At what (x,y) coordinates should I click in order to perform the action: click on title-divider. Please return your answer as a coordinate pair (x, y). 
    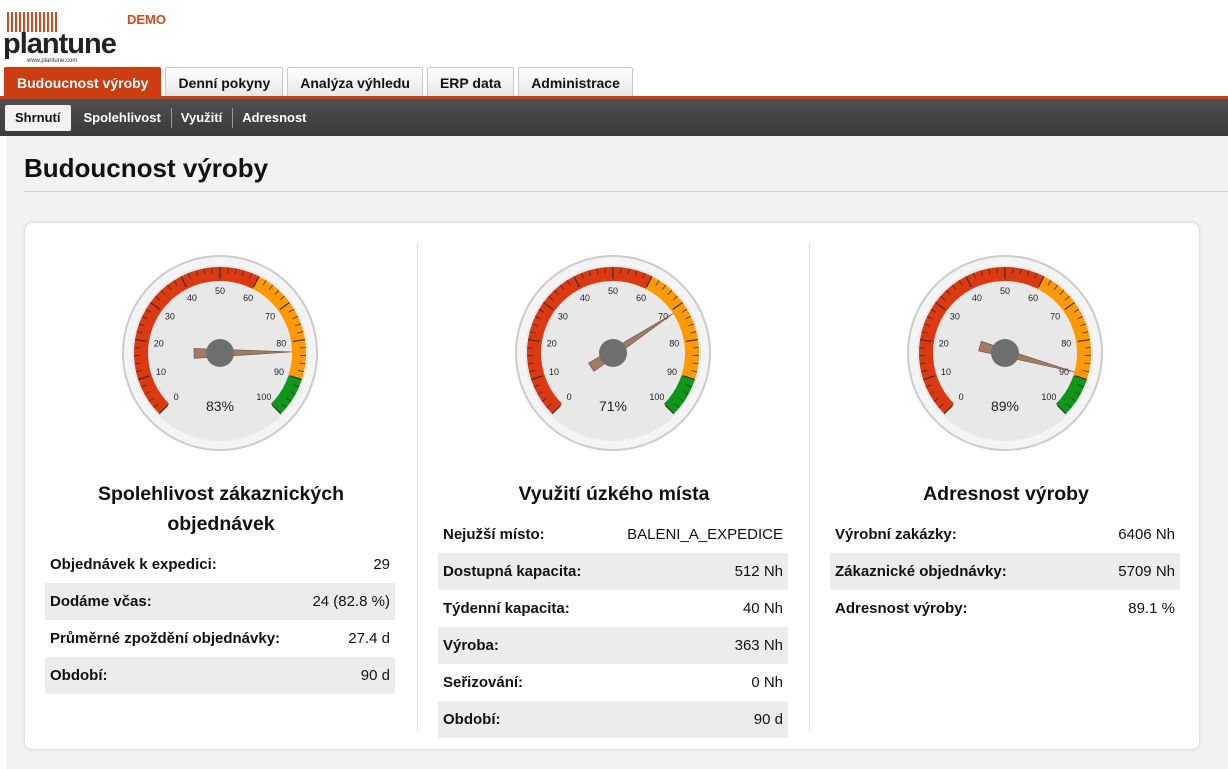
    Looking at the image, I should click on (626, 191).